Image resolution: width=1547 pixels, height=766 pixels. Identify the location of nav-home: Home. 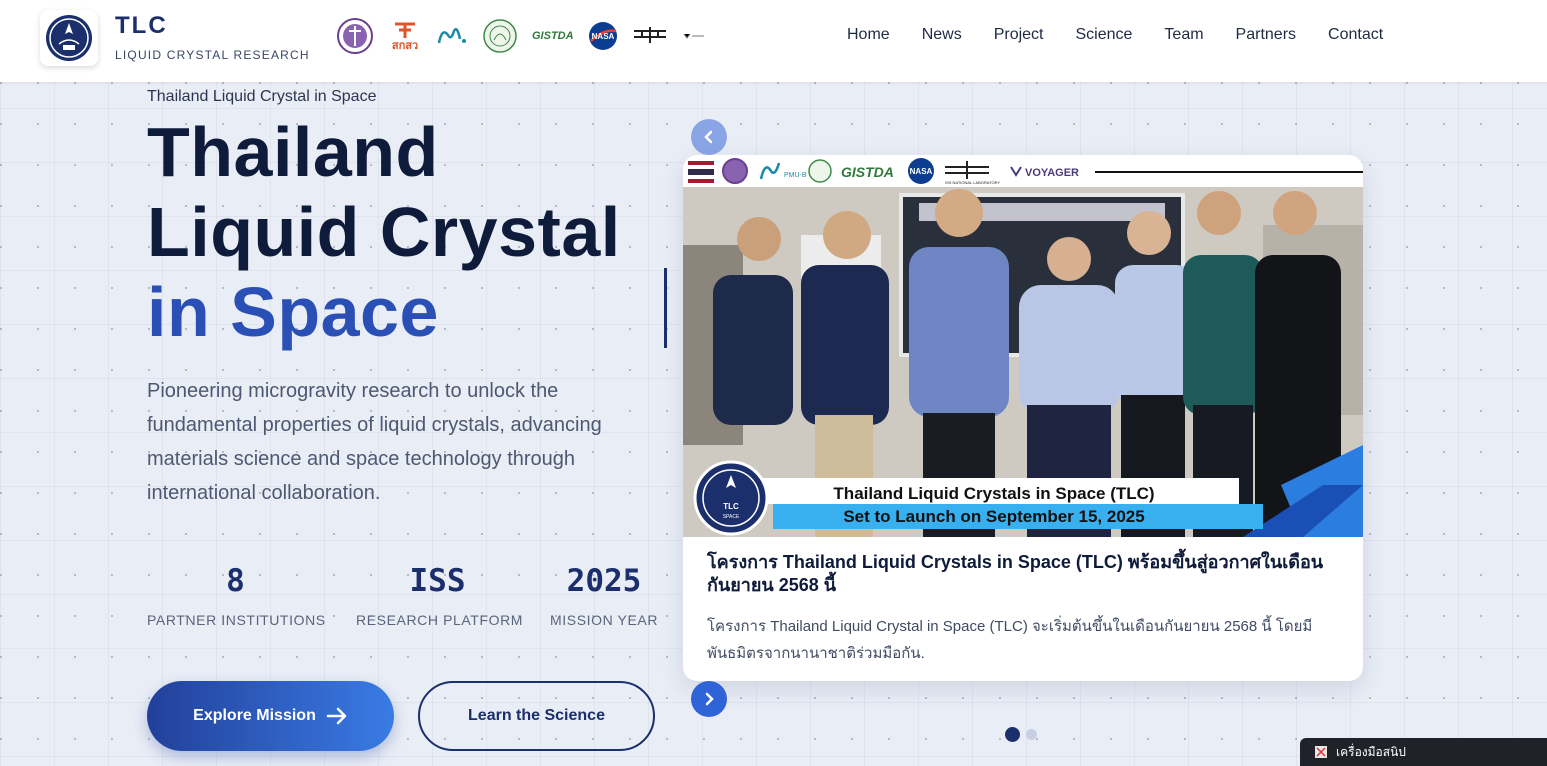
(868, 35).